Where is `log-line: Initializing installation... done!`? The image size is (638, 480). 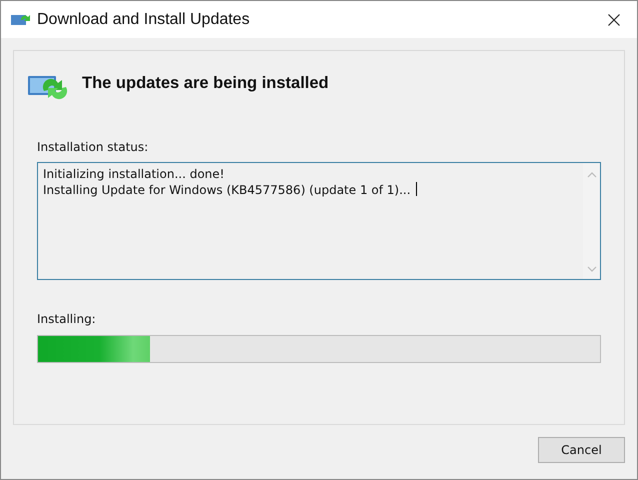 log-line: Initializing installation... done! is located at coordinates (134, 174).